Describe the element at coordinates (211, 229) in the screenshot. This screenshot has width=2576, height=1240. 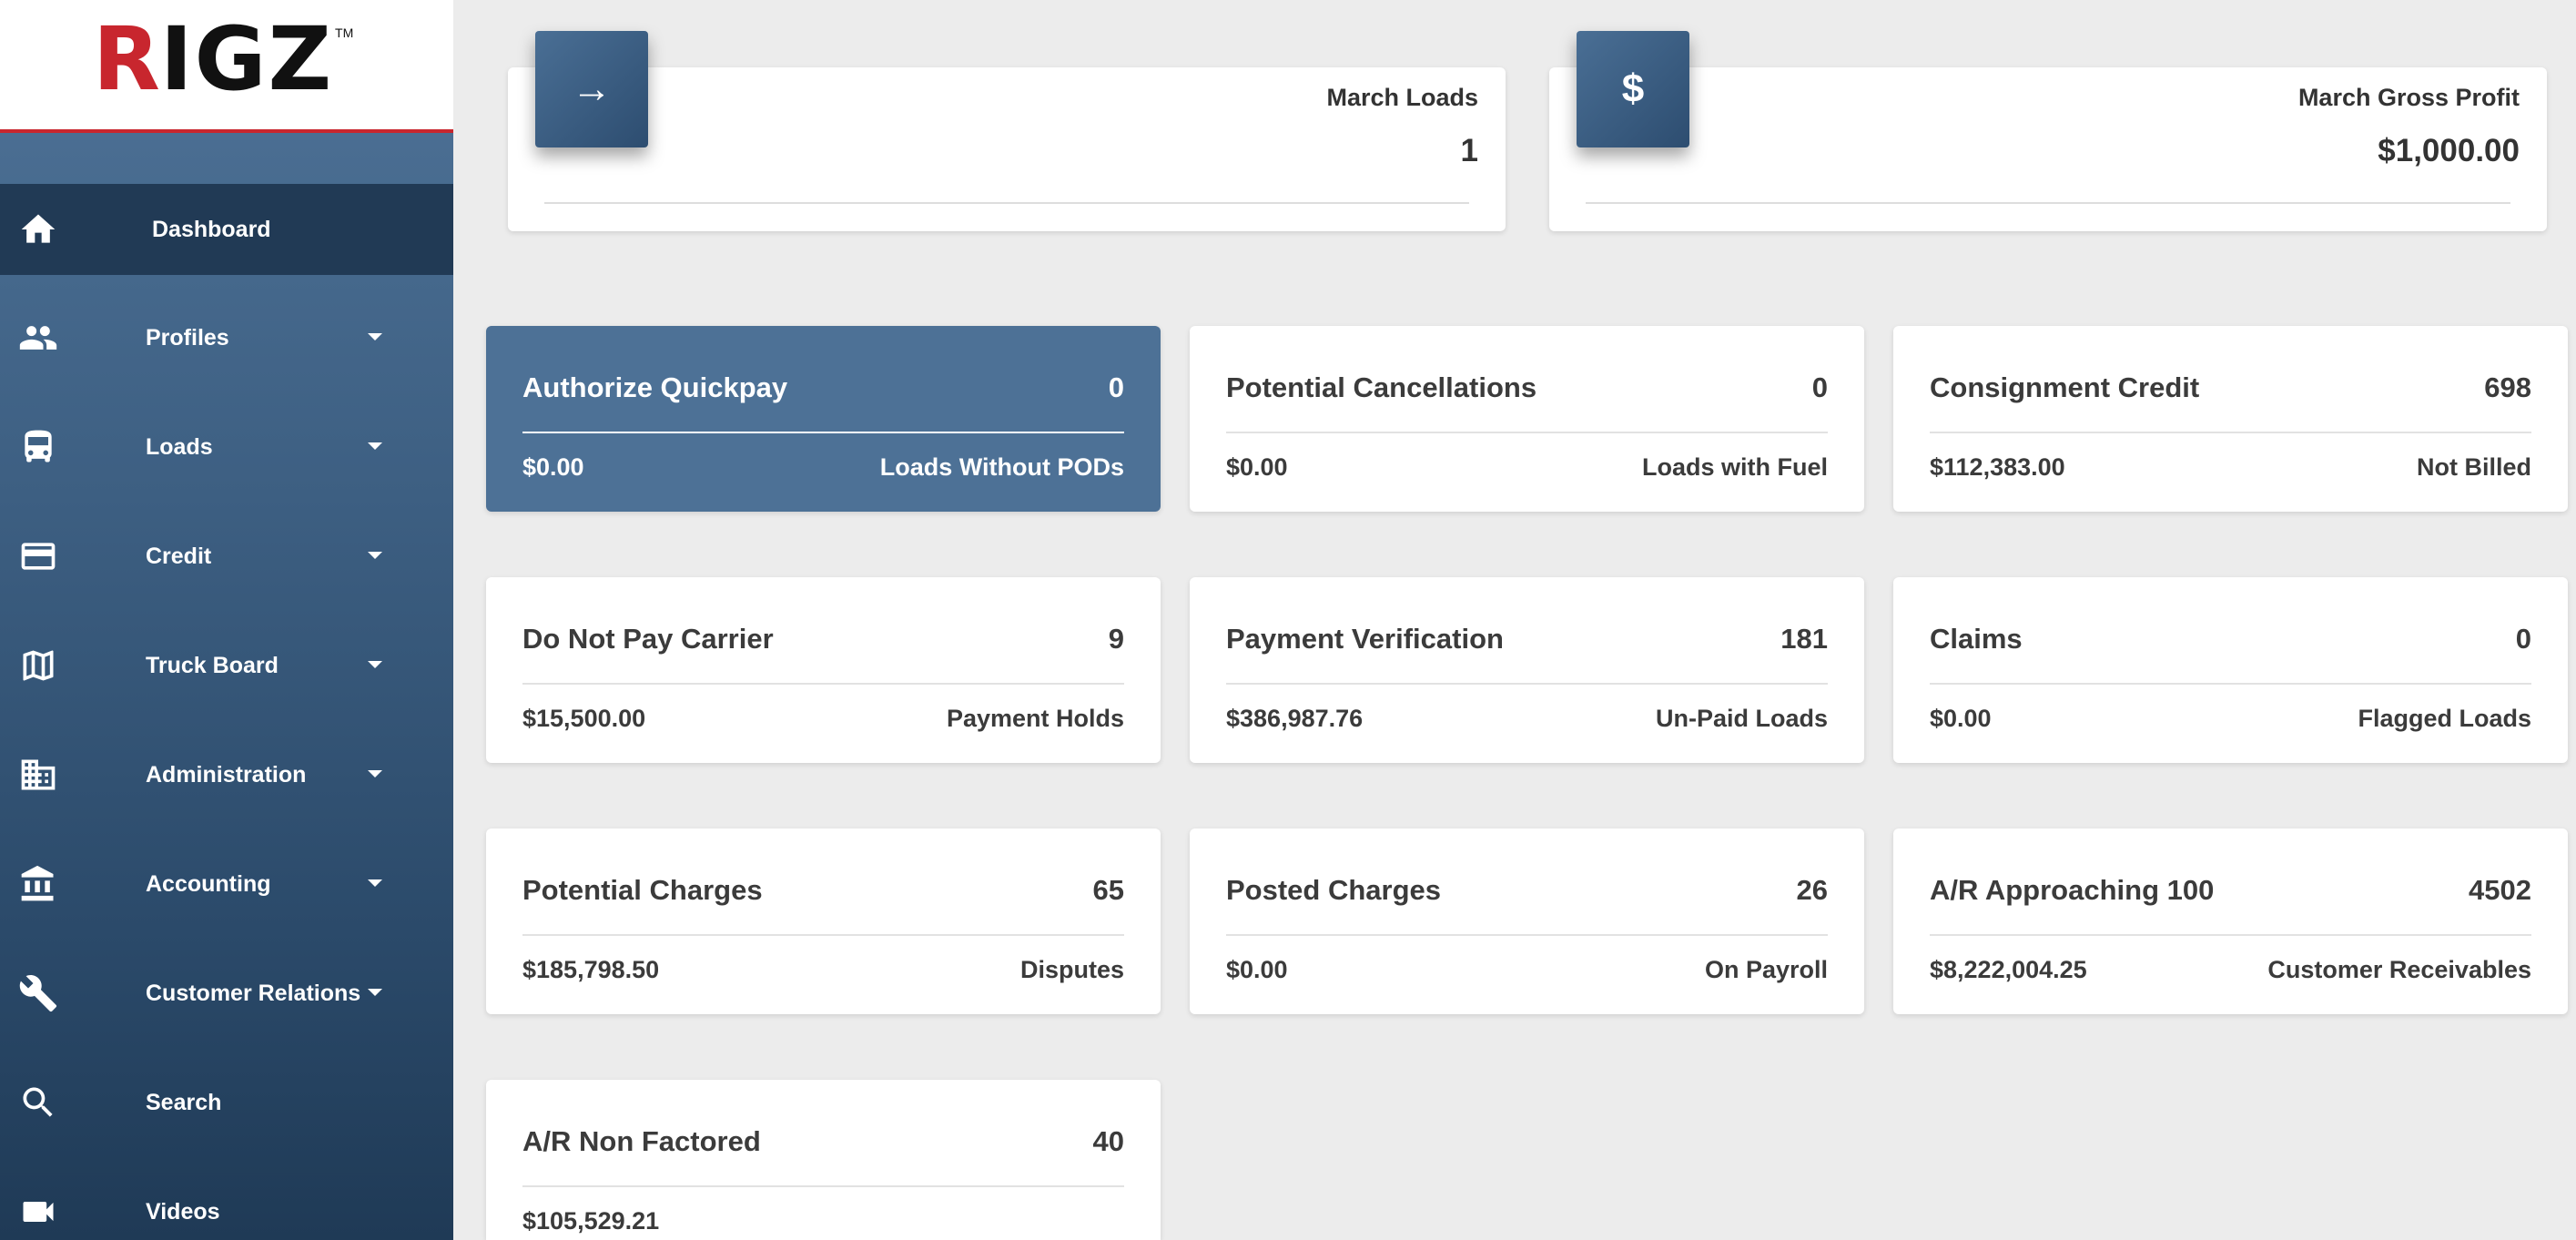
I see `sidebar-item-label: Dashboard` at that location.